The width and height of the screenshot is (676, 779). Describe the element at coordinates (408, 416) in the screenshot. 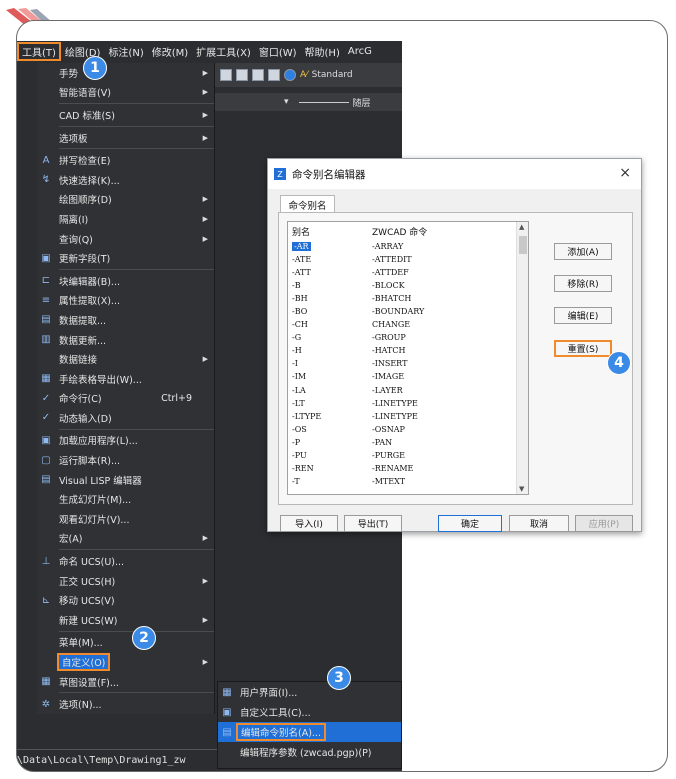

I see `table-row: -LTYPE -LINETYPE` at that location.